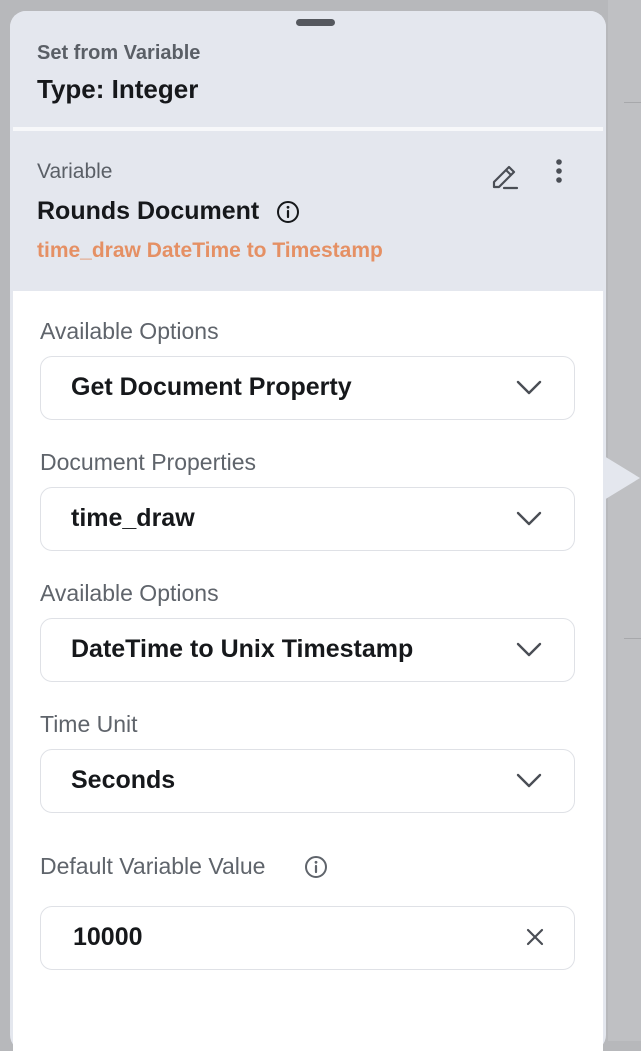  What do you see at coordinates (148, 211) in the screenshot?
I see `variable-name: Rounds Document` at bounding box center [148, 211].